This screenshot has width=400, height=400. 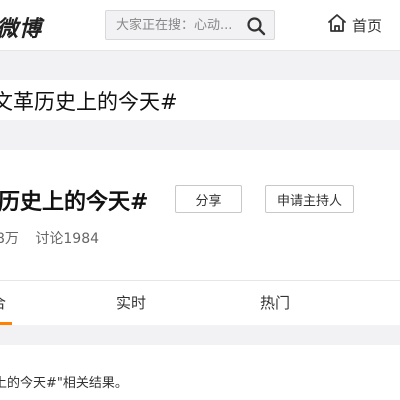 I want to click on discussion-count: 讨论1984, so click(x=67, y=239).